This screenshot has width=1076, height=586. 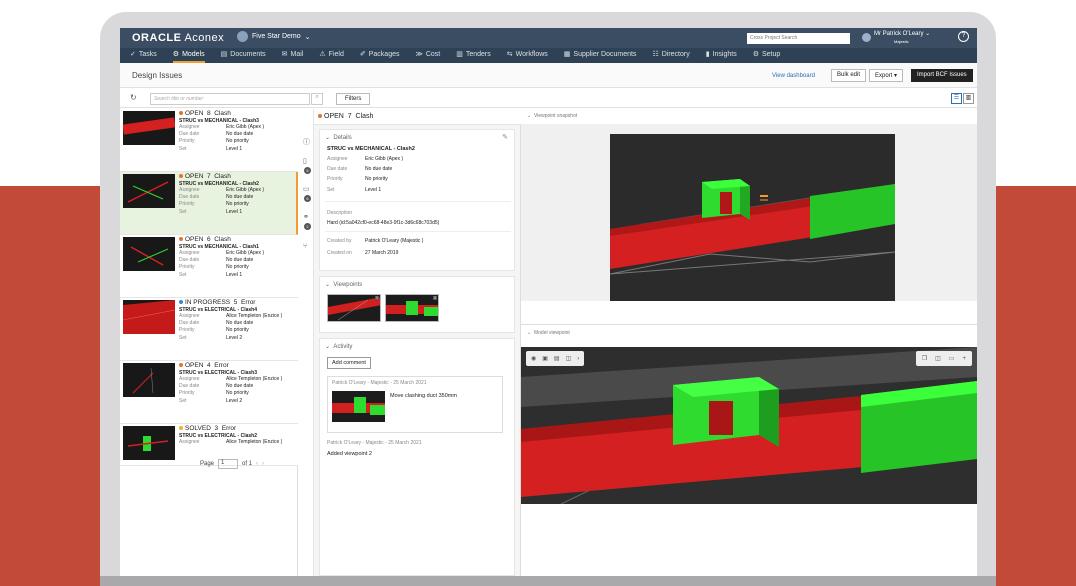 I want to click on comment-icon: ▭, so click(x=306, y=189).